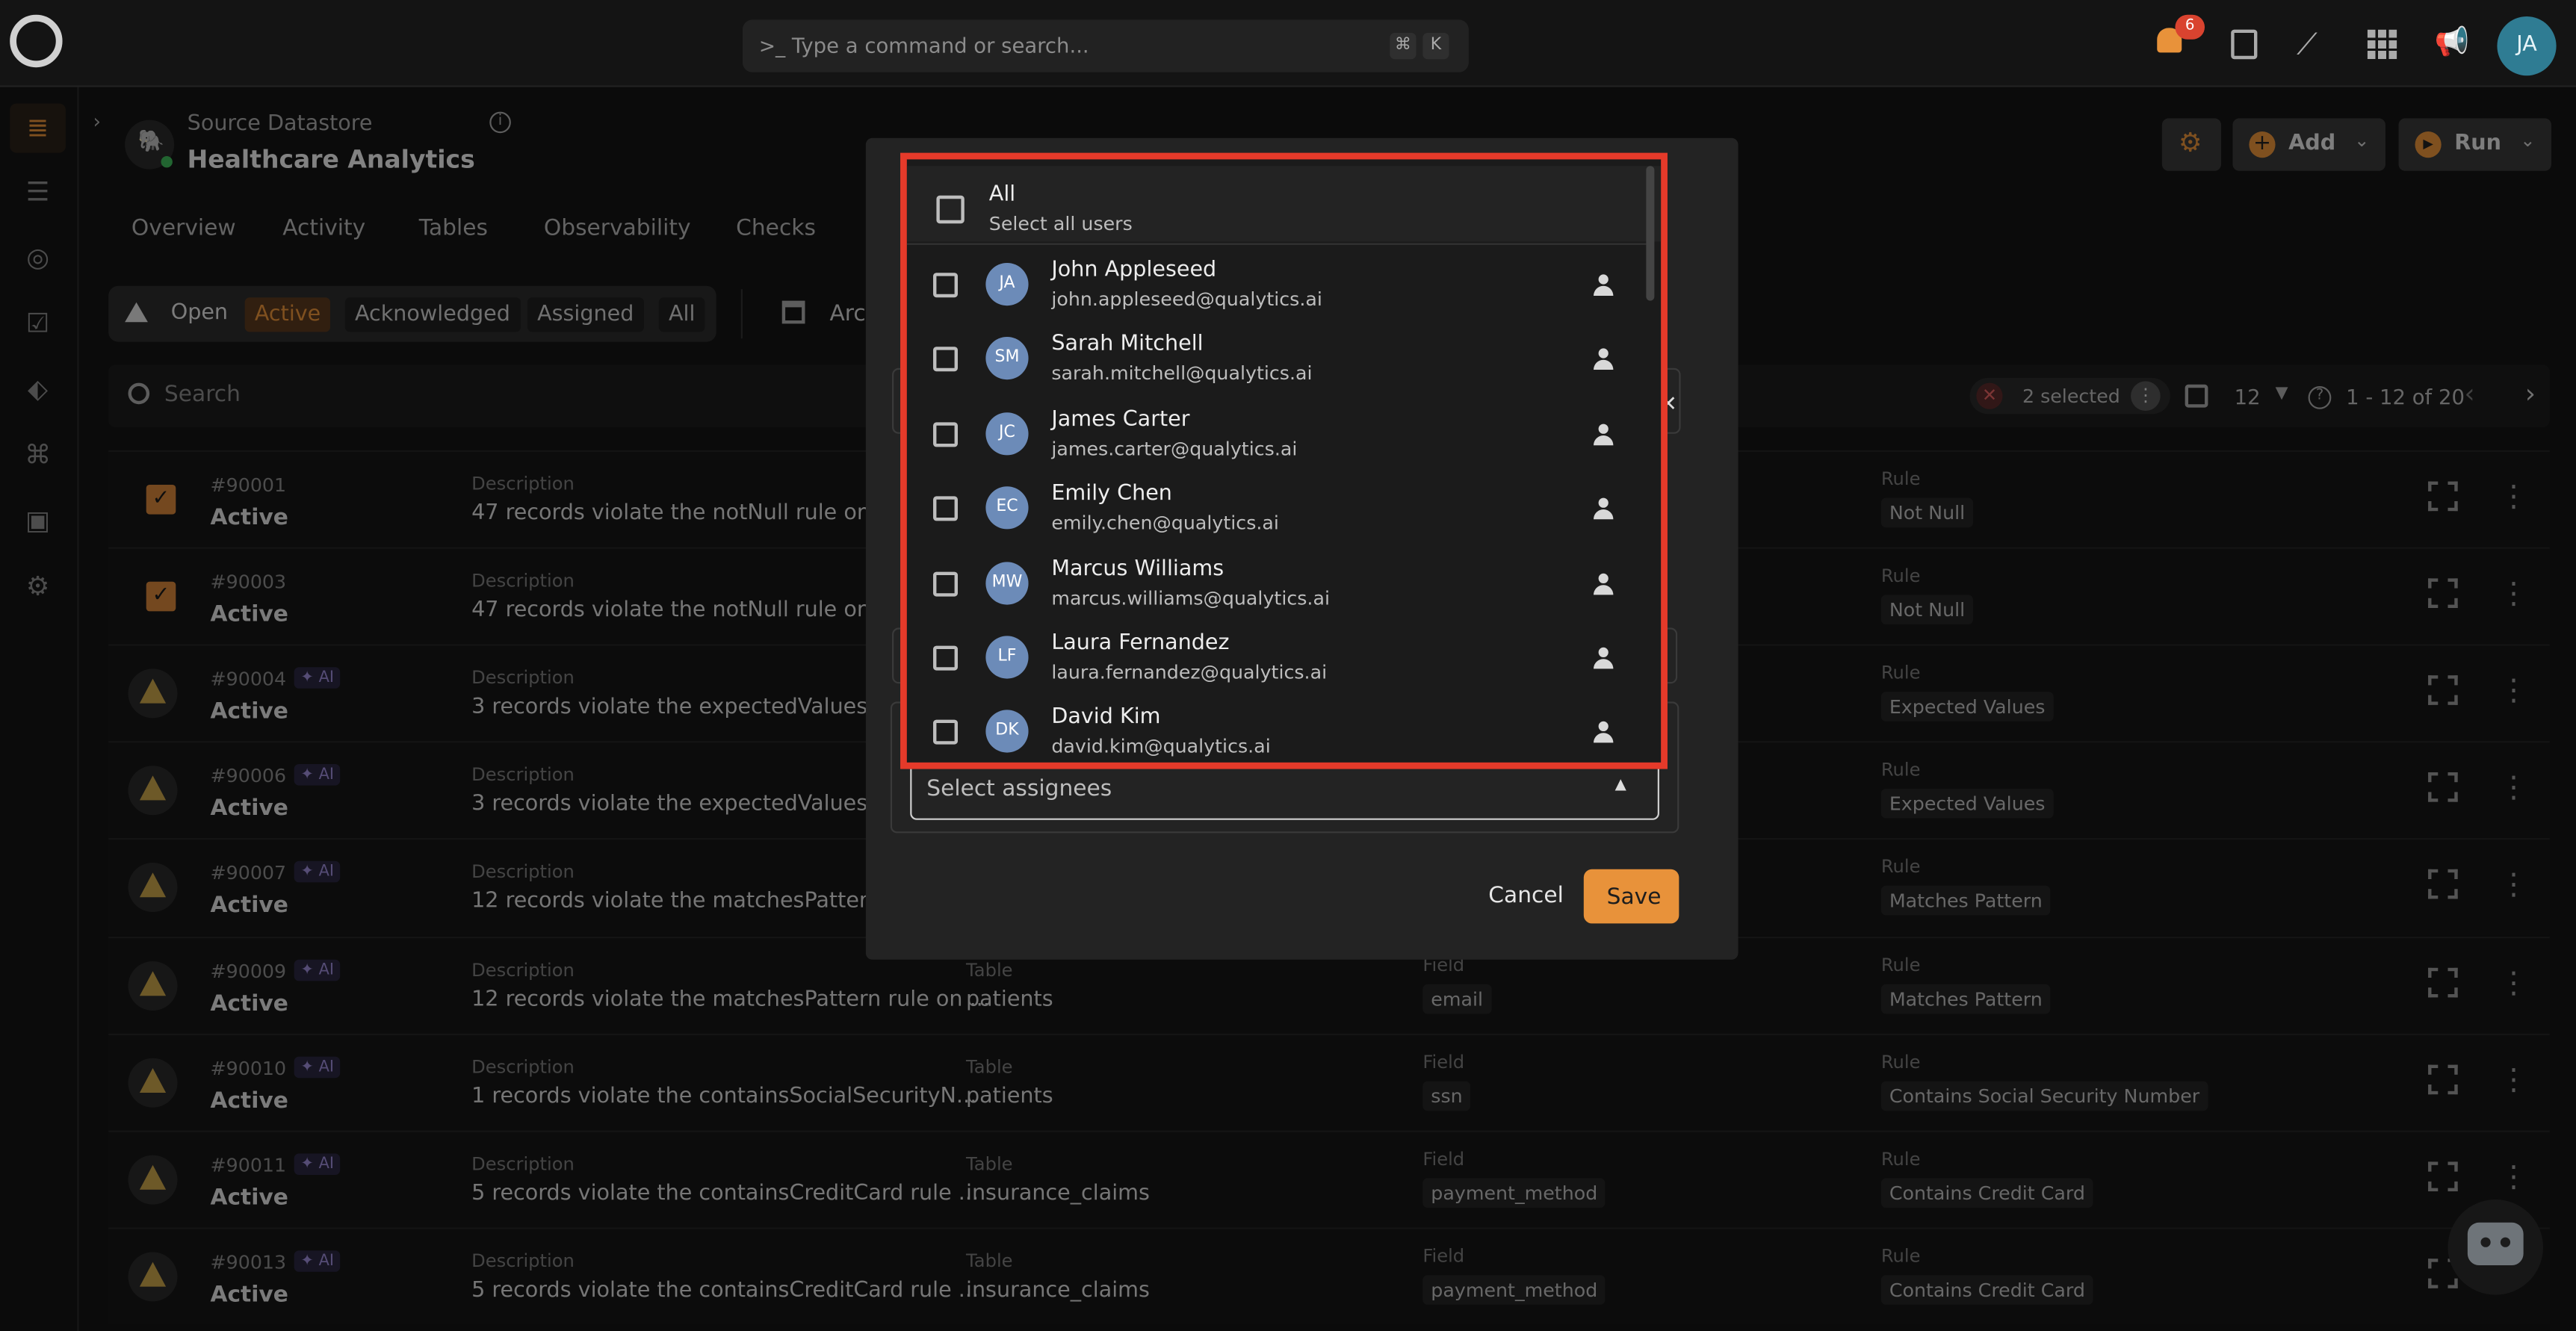 This screenshot has width=2576, height=1331. Describe the element at coordinates (1186, 299) in the screenshot. I see `user-email: john.appleseed@qualytics.ai` at that location.